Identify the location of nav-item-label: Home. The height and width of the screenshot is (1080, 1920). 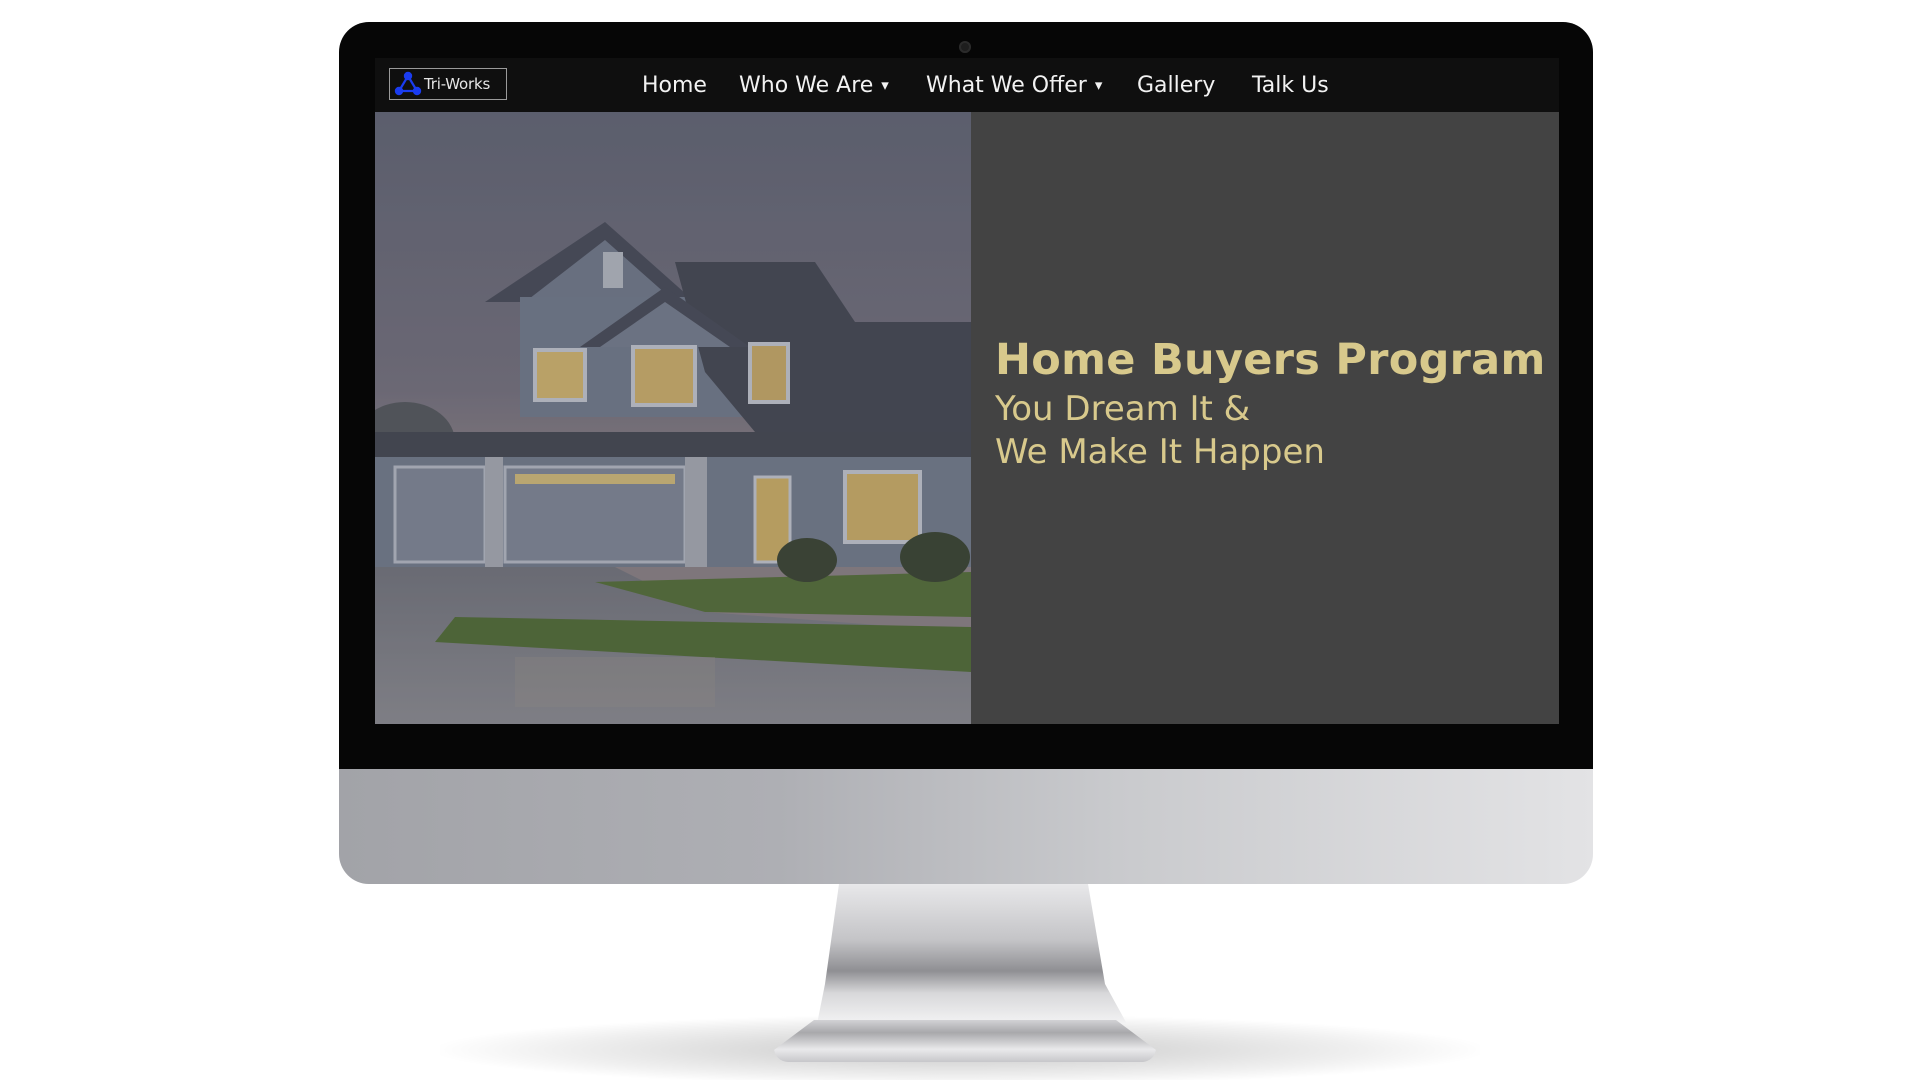
(674, 85).